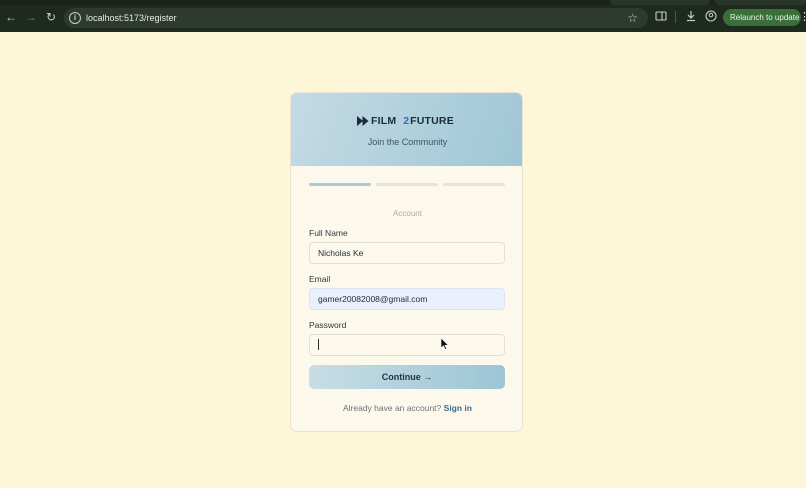 The height and width of the screenshot is (488, 806). I want to click on brand-word-film: FILM, so click(384, 121).